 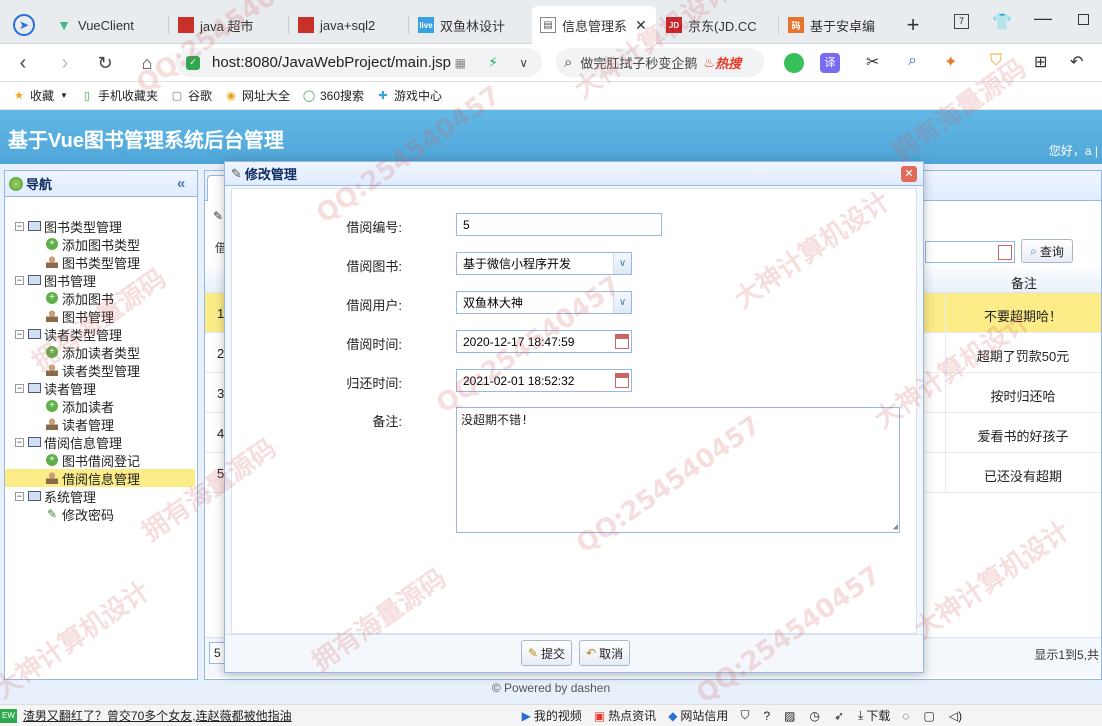 I want to click on reload-button: ↻, so click(x=105, y=63).